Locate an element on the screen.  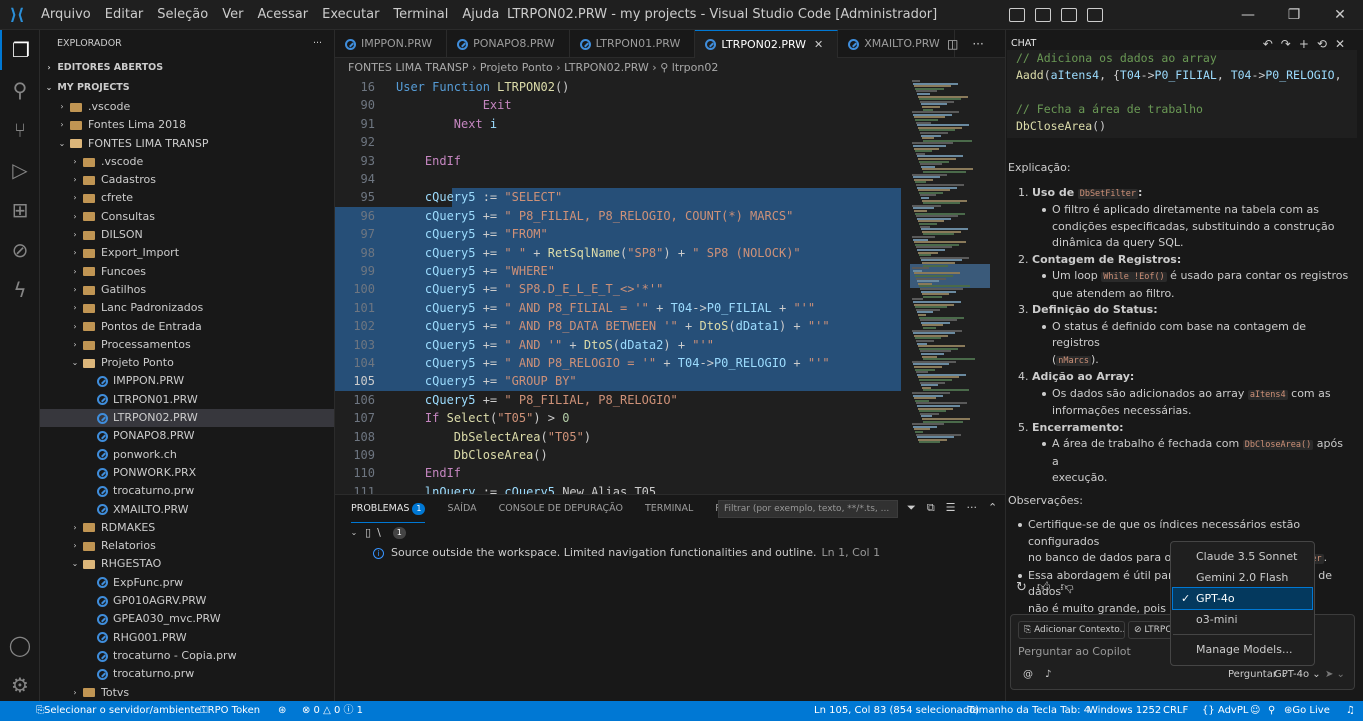
close-icon: ✕ is located at coordinates (818, 45).